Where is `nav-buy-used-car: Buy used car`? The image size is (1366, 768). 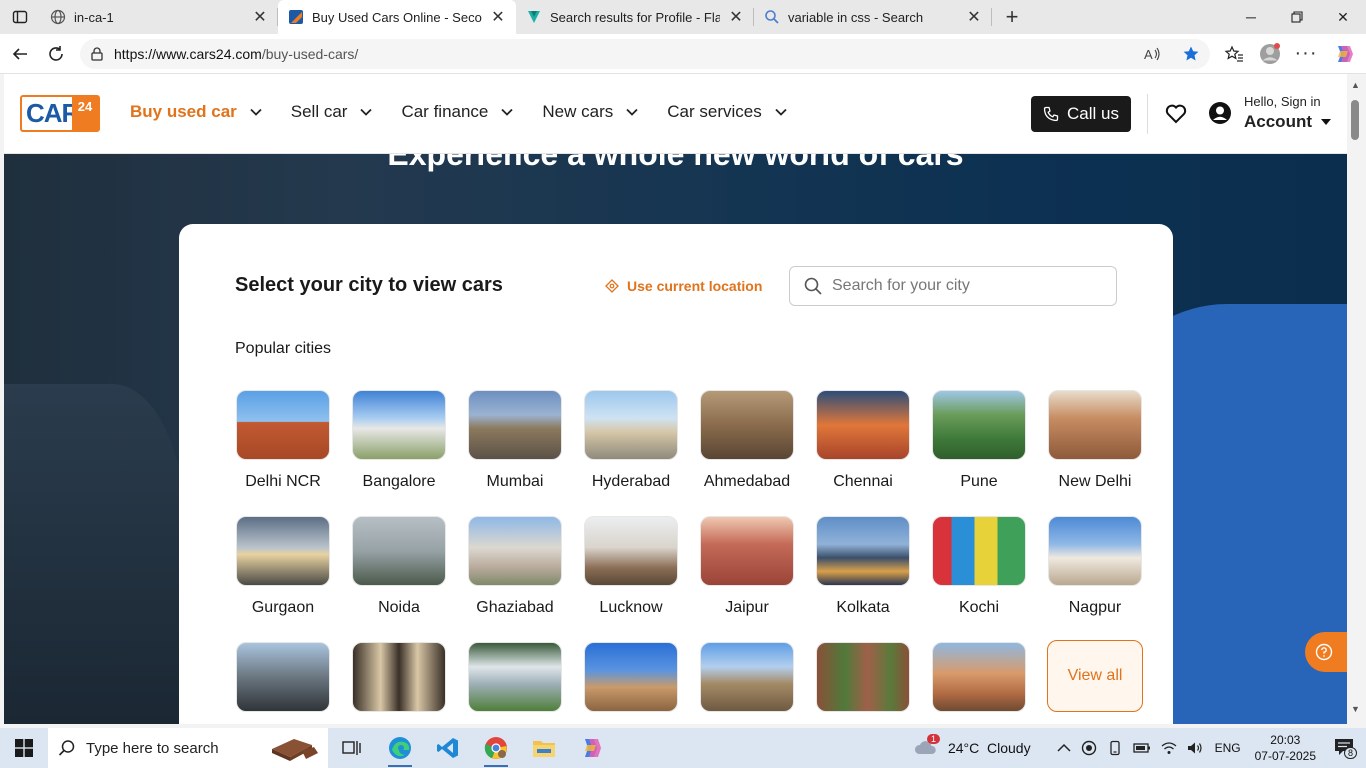
nav-buy-used-car: Buy used car is located at coordinates (196, 112).